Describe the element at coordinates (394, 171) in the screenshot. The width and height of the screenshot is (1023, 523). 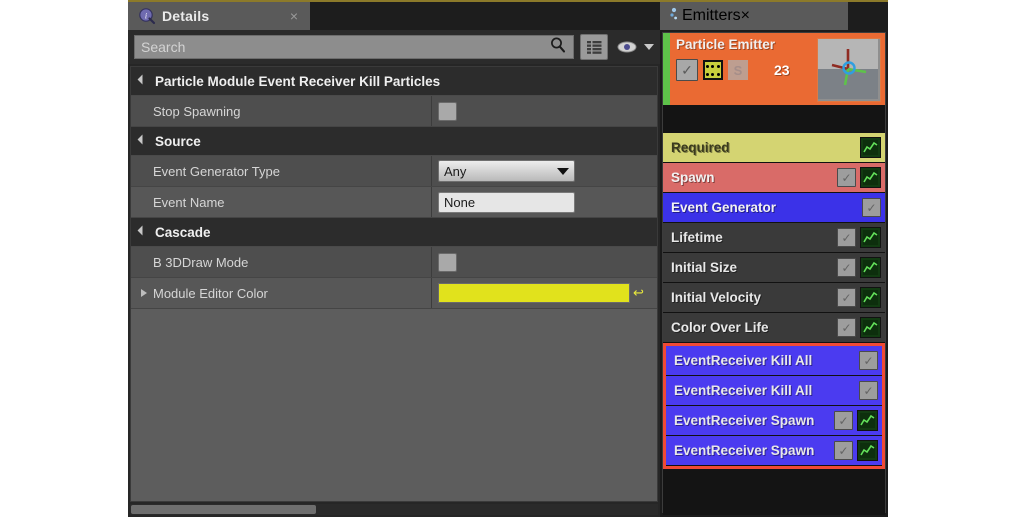
I see `property-row-event-generator-type: Event Generator Type Any` at that location.